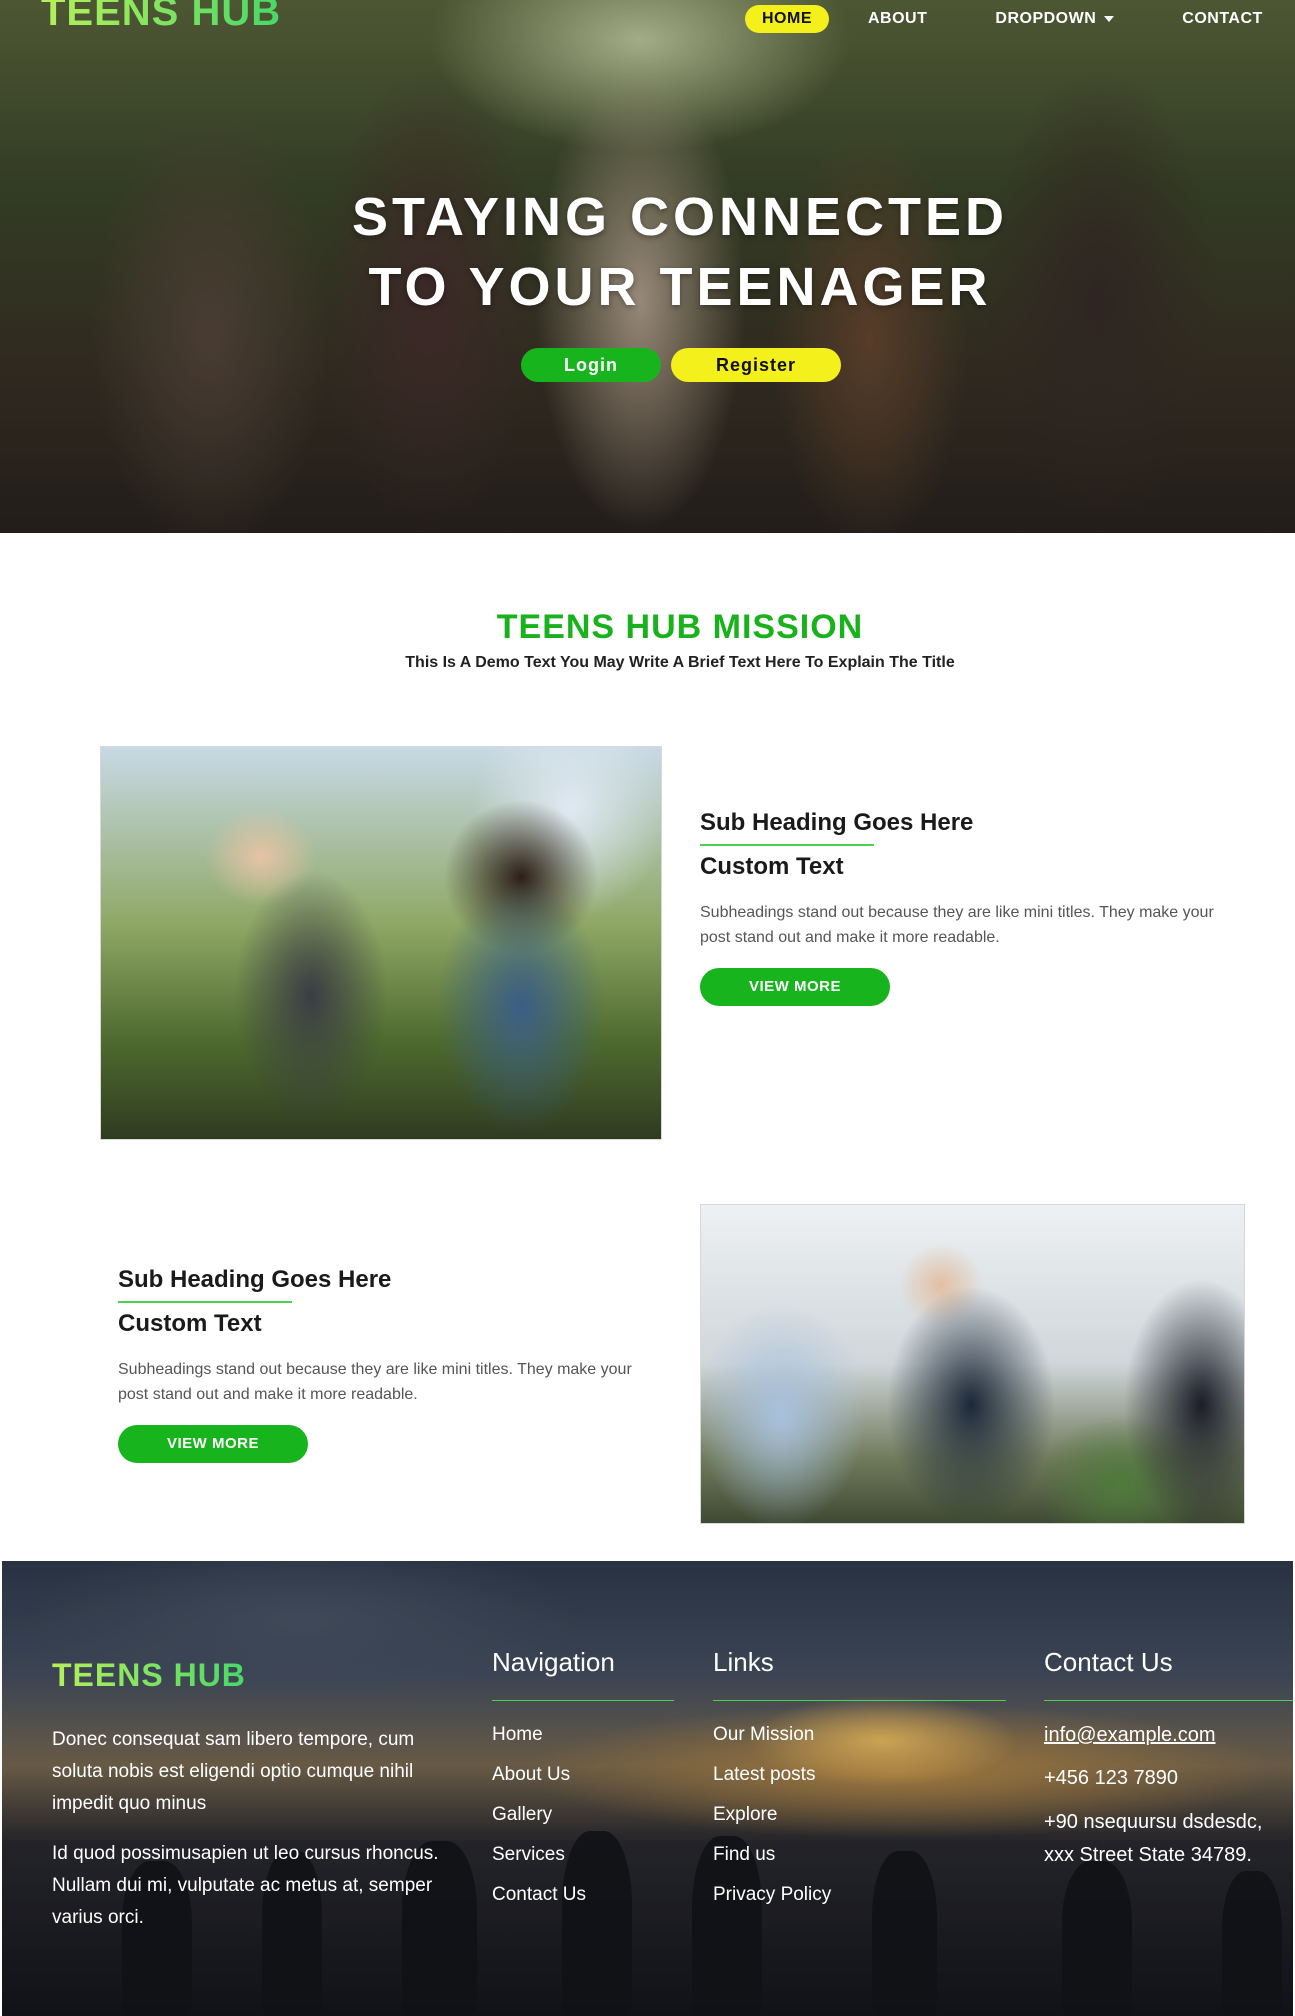  What do you see at coordinates (1168, 1700) in the screenshot?
I see `footer-contact-divider` at bounding box center [1168, 1700].